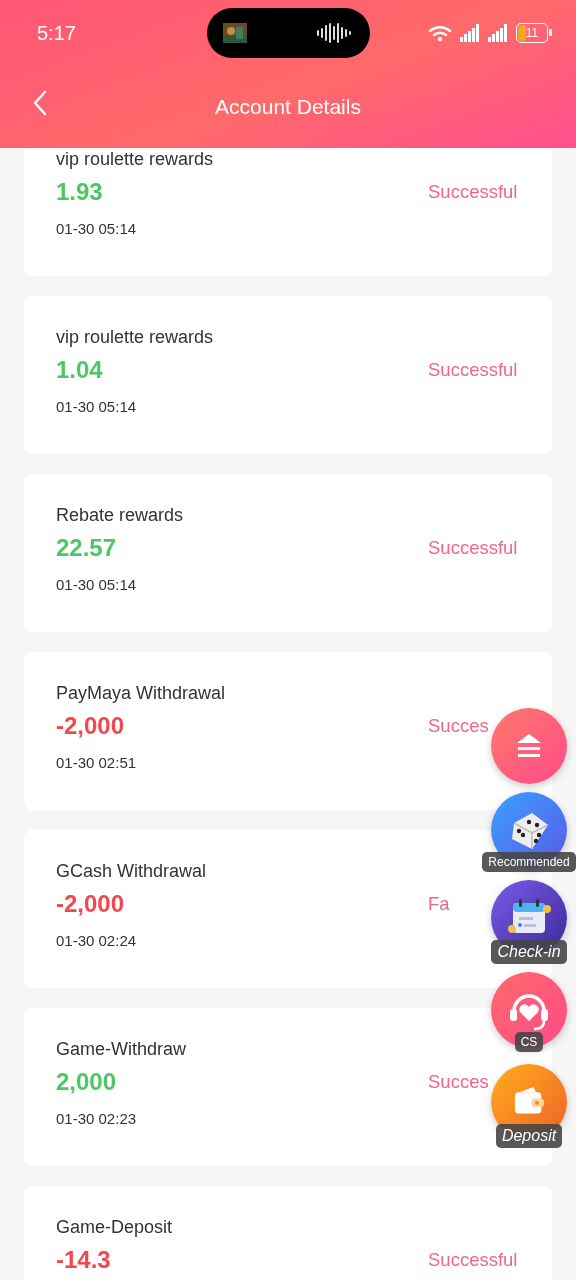 The height and width of the screenshot is (1280, 576). What do you see at coordinates (114, 1227) in the screenshot?
I see `record-title: Game-Deposit` at bounding box center [114, 1227].